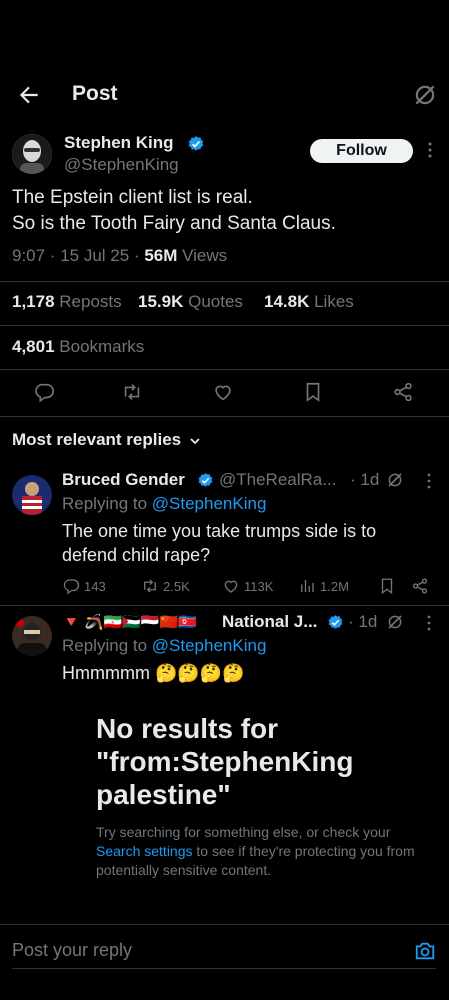 The height and width of the screenshot is (1000, 449). What do you see at coordinates (29, 95) in the screenshot?
I see `arrow-left-icon` at bounding box center [29, 95].